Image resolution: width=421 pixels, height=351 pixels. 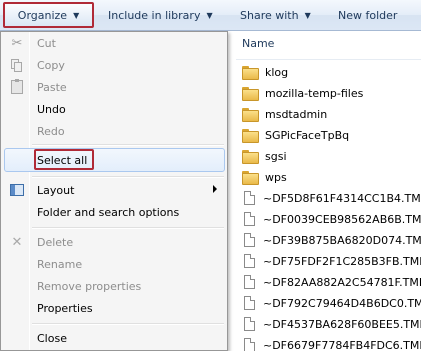 What do you see at coordinates (114, 264) in the screenshot?
I see `menu-item-rename: Rename` at bounding box center [114, 264].